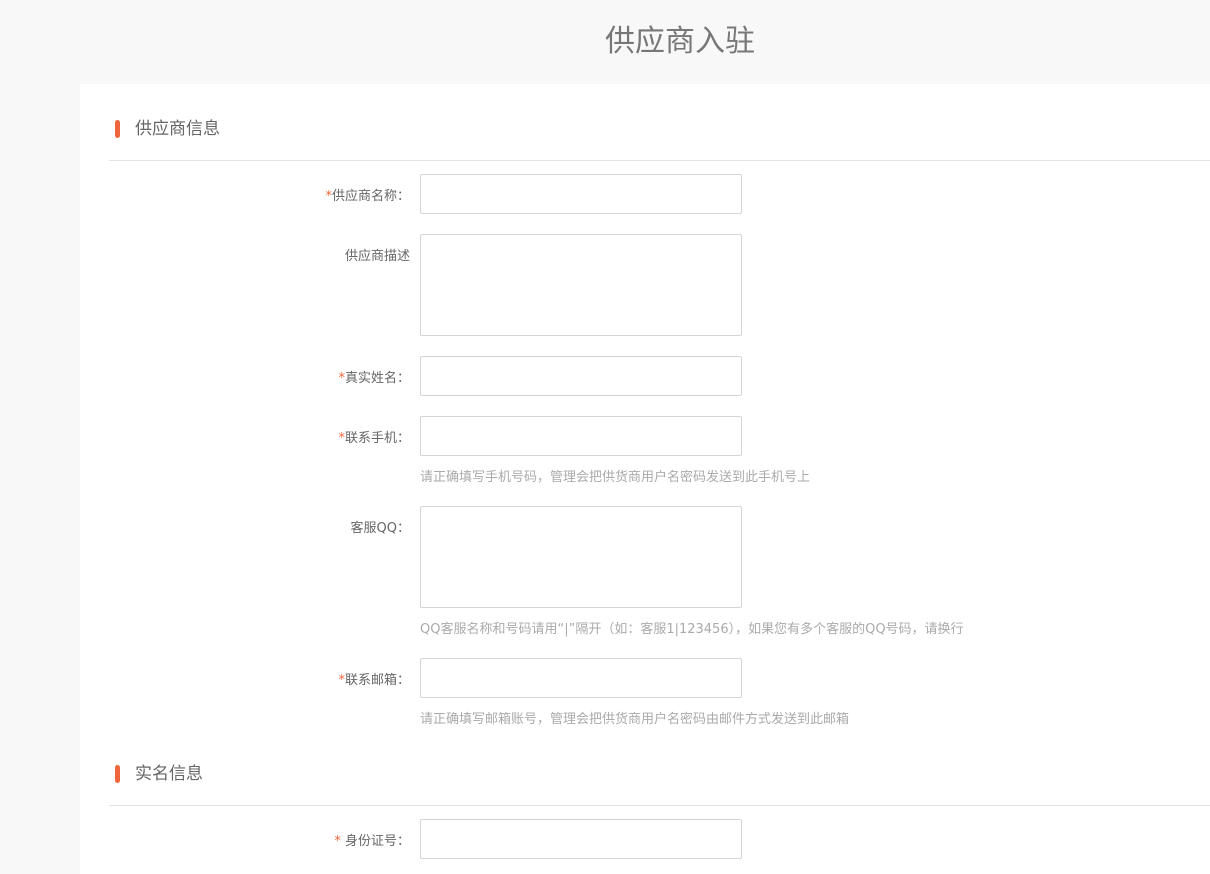  I want to click on page-title: 供应商入驻, so click(605, 42).